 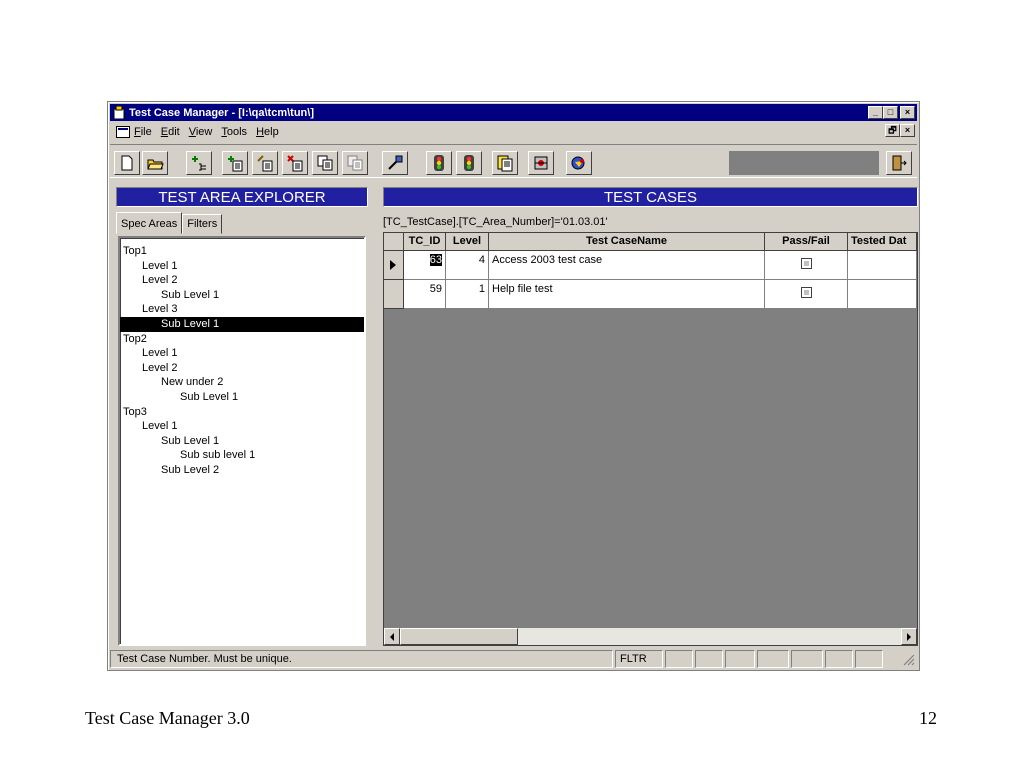 What do you see at coordinates (127, 163) in the screenshot?
I see `new-button` at bounding box center [127, 163].